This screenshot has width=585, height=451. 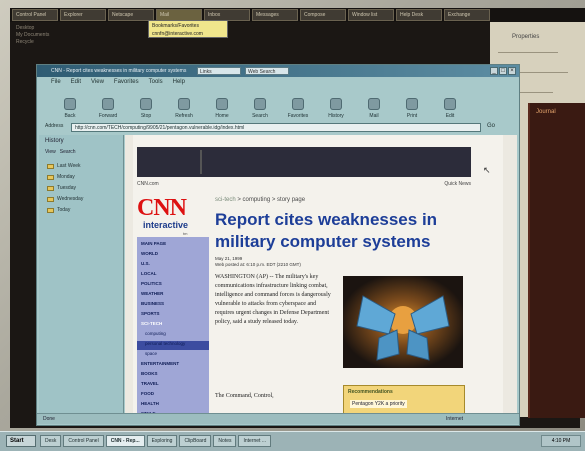 I want to click on menu-item: File, so click(x=56, y=82).